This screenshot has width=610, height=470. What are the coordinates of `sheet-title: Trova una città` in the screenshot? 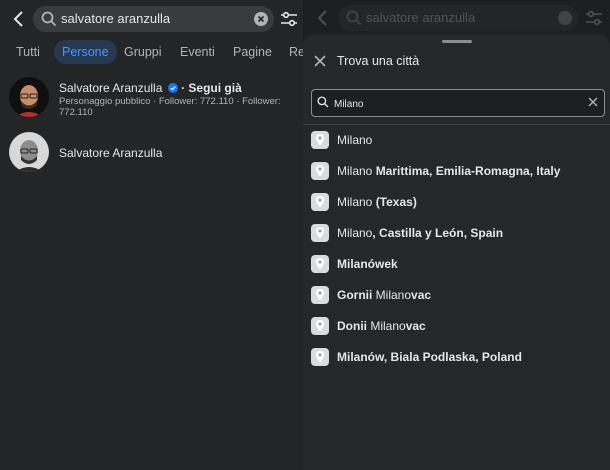 It's located at (378, 61).